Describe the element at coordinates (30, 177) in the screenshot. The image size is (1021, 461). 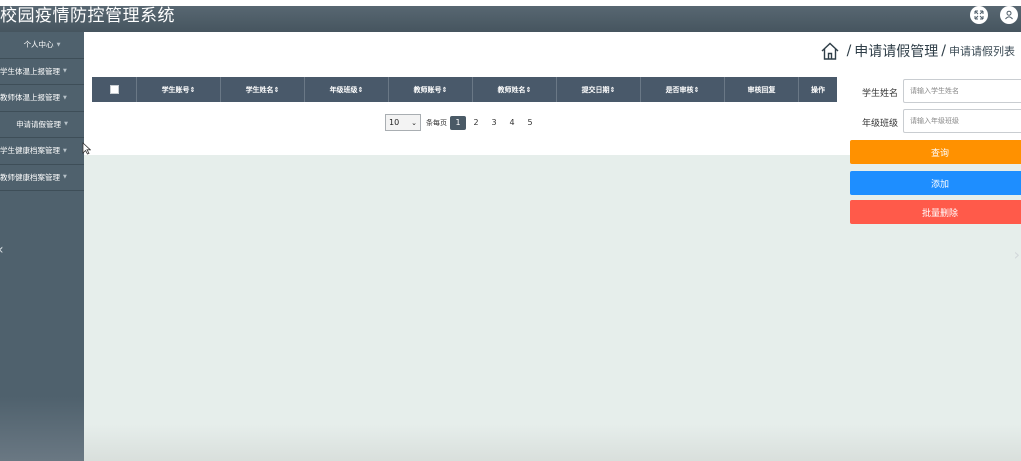
I see `sidebar-item-label: 教师健康档案管理` at that location.